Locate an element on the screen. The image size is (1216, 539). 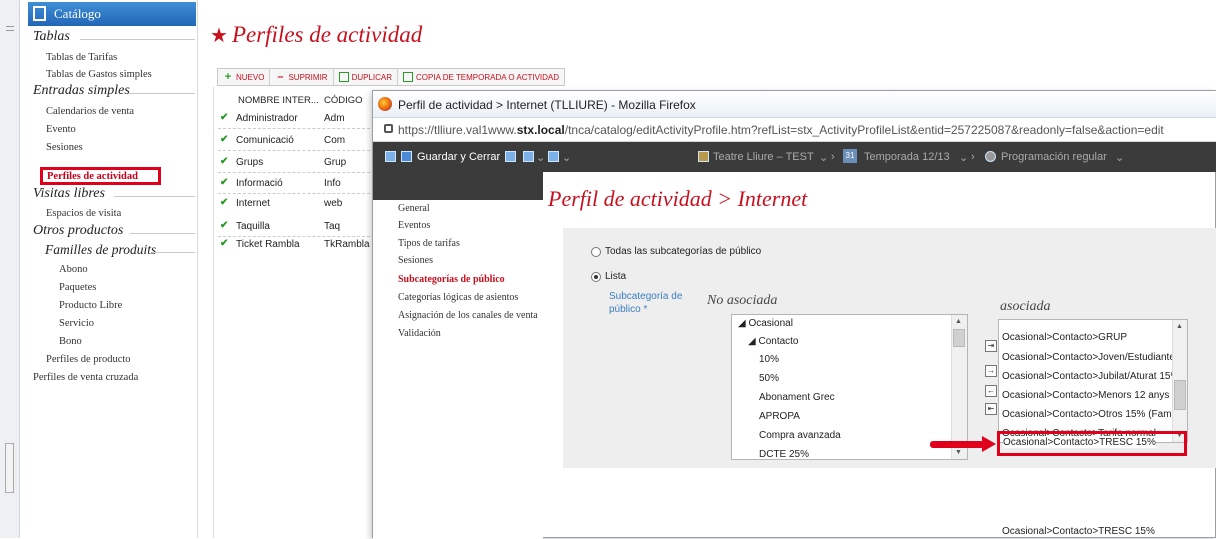
associated-scrollbar: ▲ ▼ is located at coordinates (1179, 381).